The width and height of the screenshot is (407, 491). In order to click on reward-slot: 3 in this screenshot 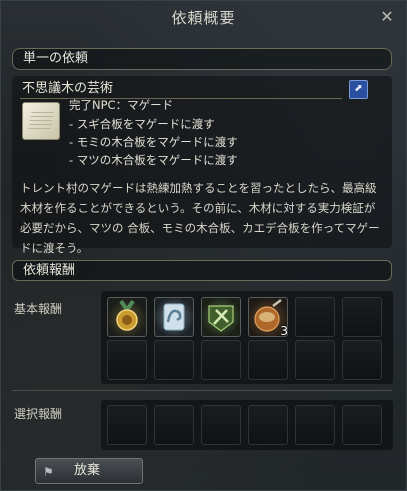, I will do `click(268, 317)`.